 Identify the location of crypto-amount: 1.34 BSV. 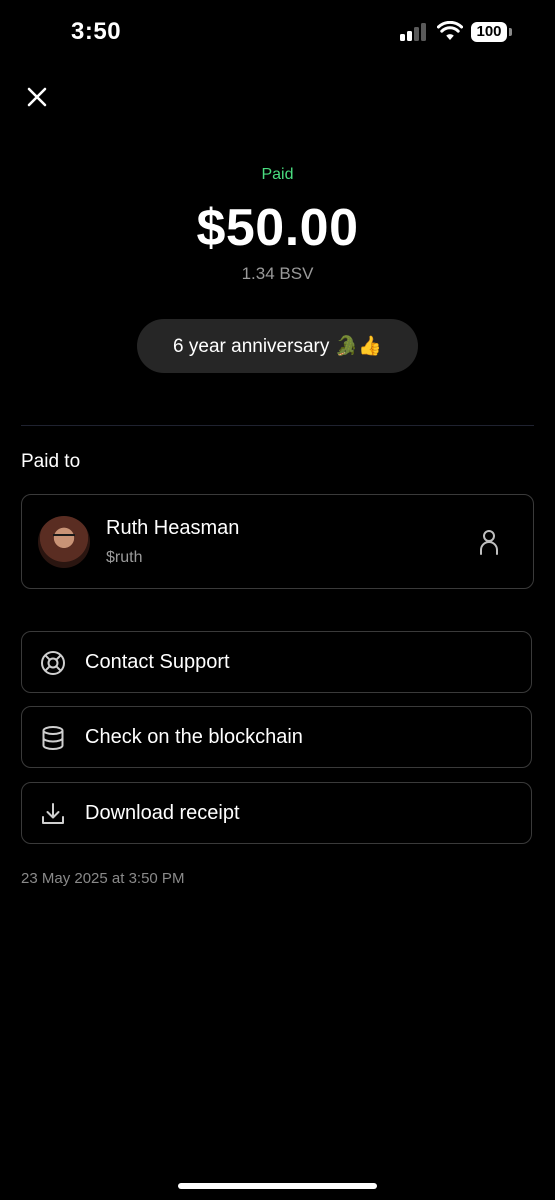
(277, 273).